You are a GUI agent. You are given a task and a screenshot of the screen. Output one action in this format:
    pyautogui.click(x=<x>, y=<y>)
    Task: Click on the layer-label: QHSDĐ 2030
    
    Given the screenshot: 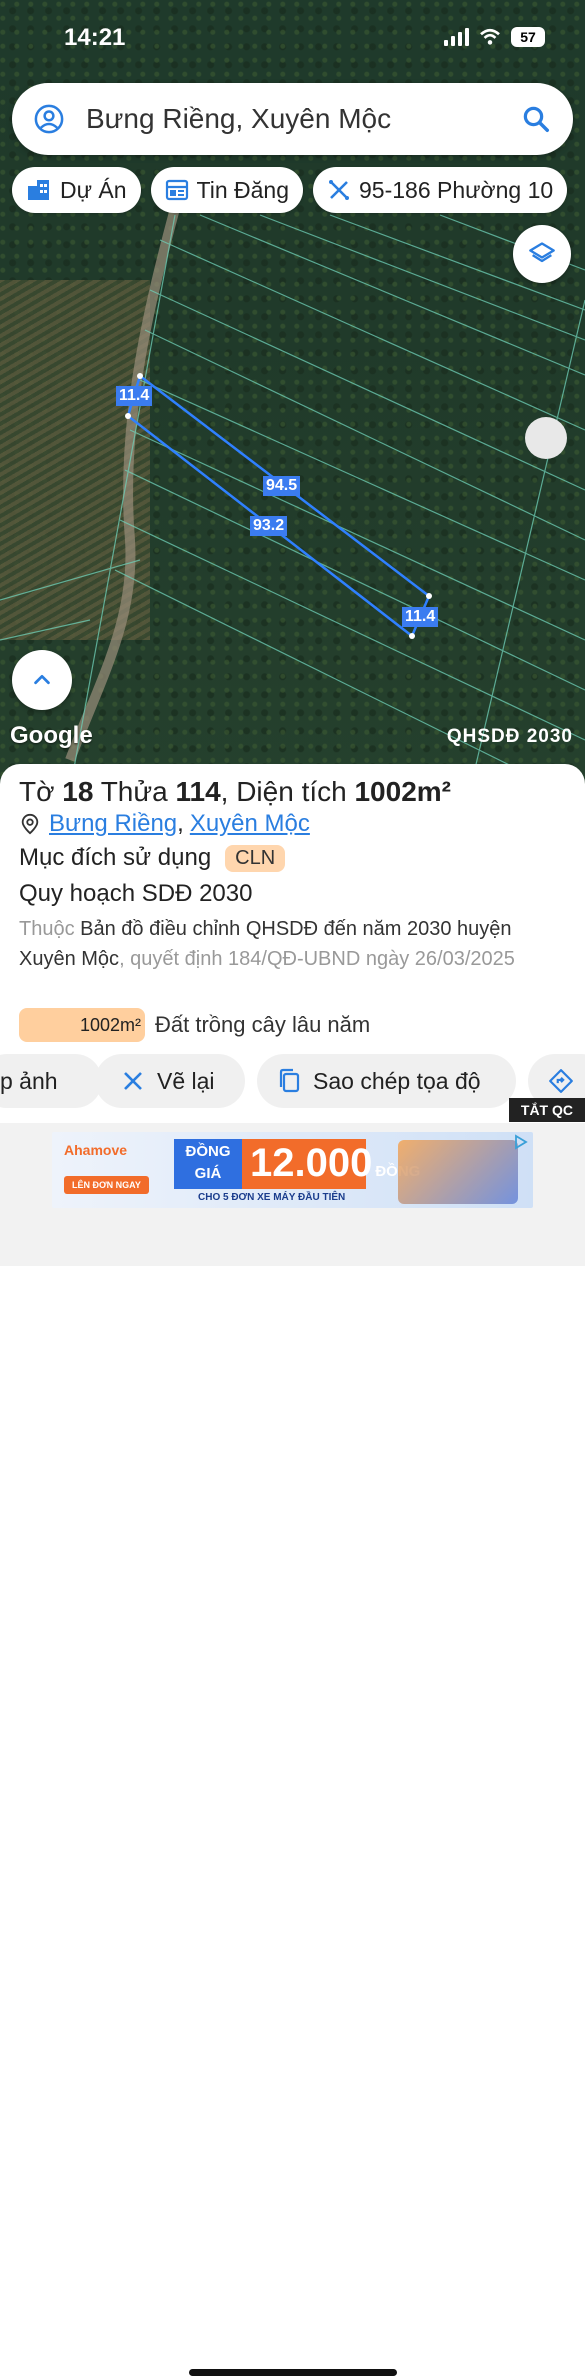 What is the action you would take?
    pyautogui.click(x=509, y=736)
    